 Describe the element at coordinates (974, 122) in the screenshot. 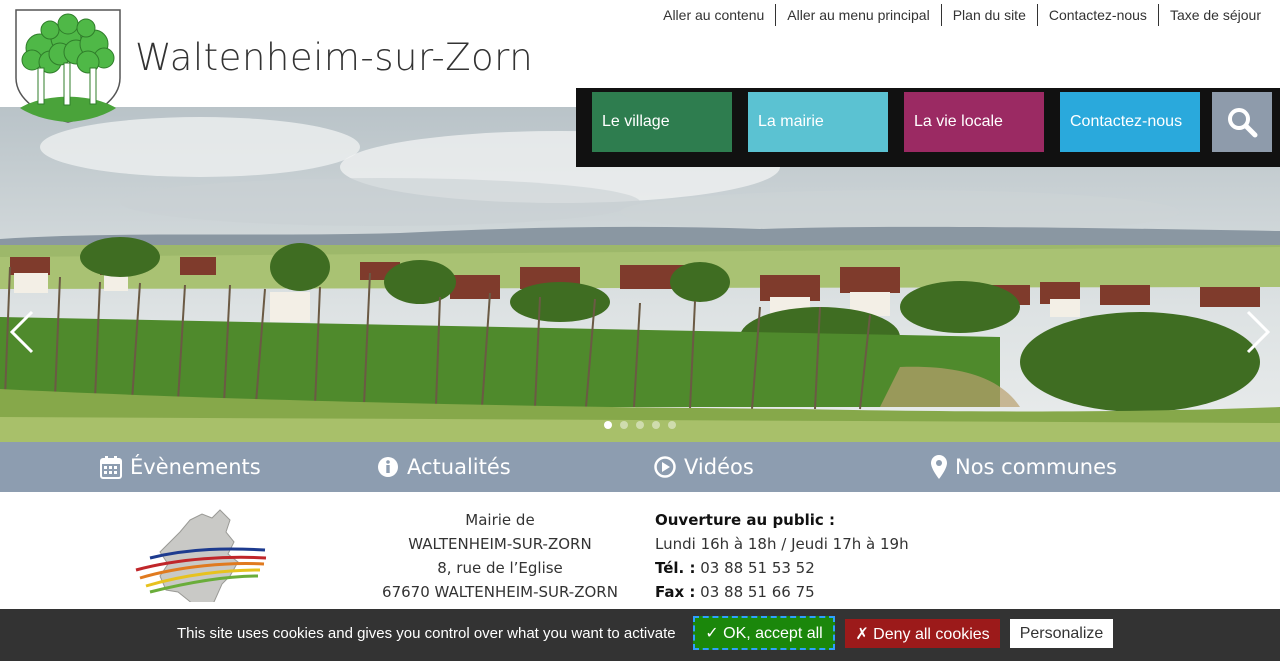

I see `nav-la-vie-locale: La vie locale` at that location.